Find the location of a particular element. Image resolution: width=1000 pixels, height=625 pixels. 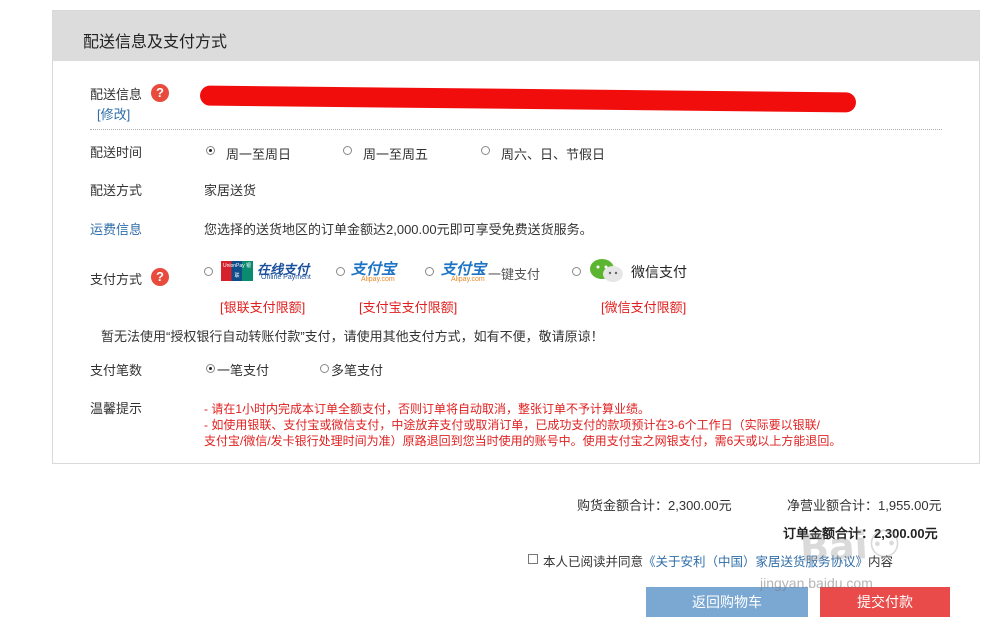

payment-count-label: 支付笔数 is located at coordinates (116, 370).